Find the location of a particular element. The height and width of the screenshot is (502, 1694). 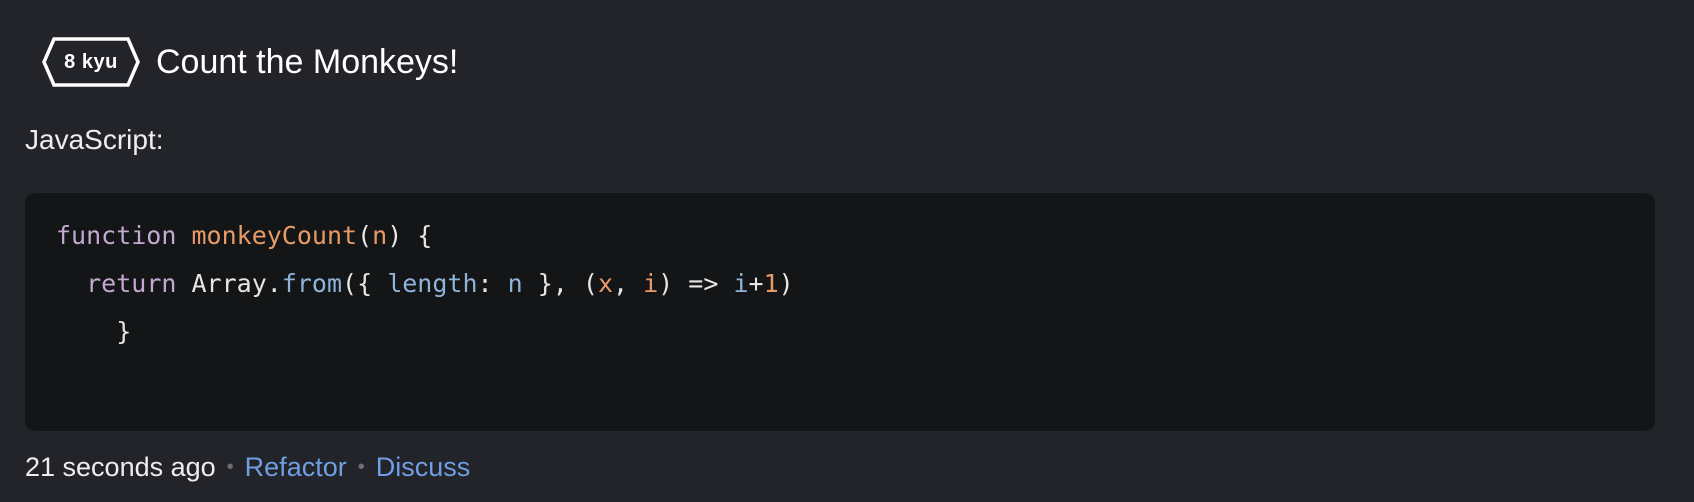

code-function-name: monkeyCount is located at coordinates (274, 235).